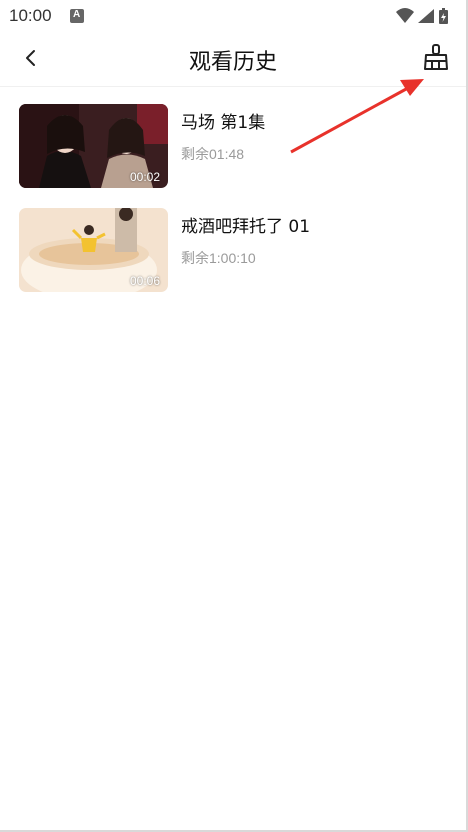 This screenshot has width=468, height=832. Describe the element at coordinates (144, 177) in the screenshot. I see `video-duration: 00:02` at that location.